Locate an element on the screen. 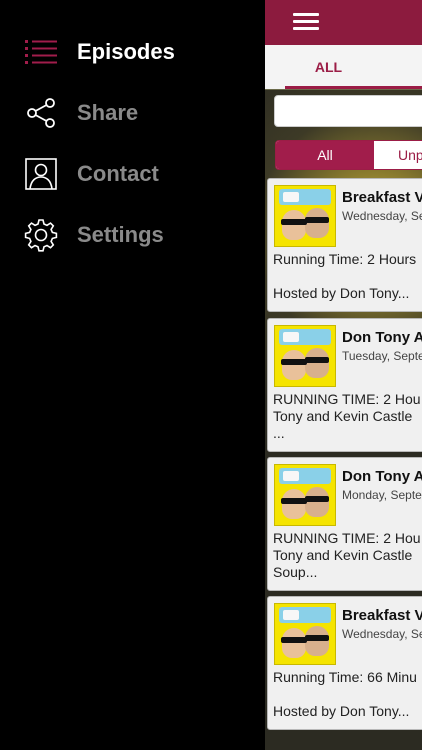 The image size is (422, 750). description-line: Running Time: 66 Minu is located at coordinates (345, 677).